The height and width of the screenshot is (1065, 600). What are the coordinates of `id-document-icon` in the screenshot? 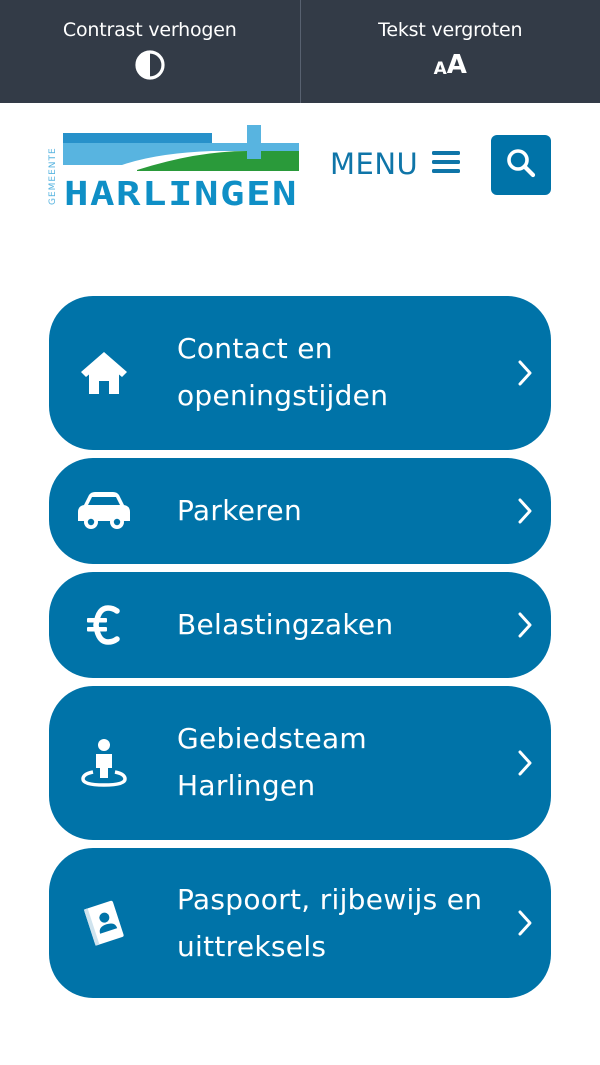 It's located at (104, 923).